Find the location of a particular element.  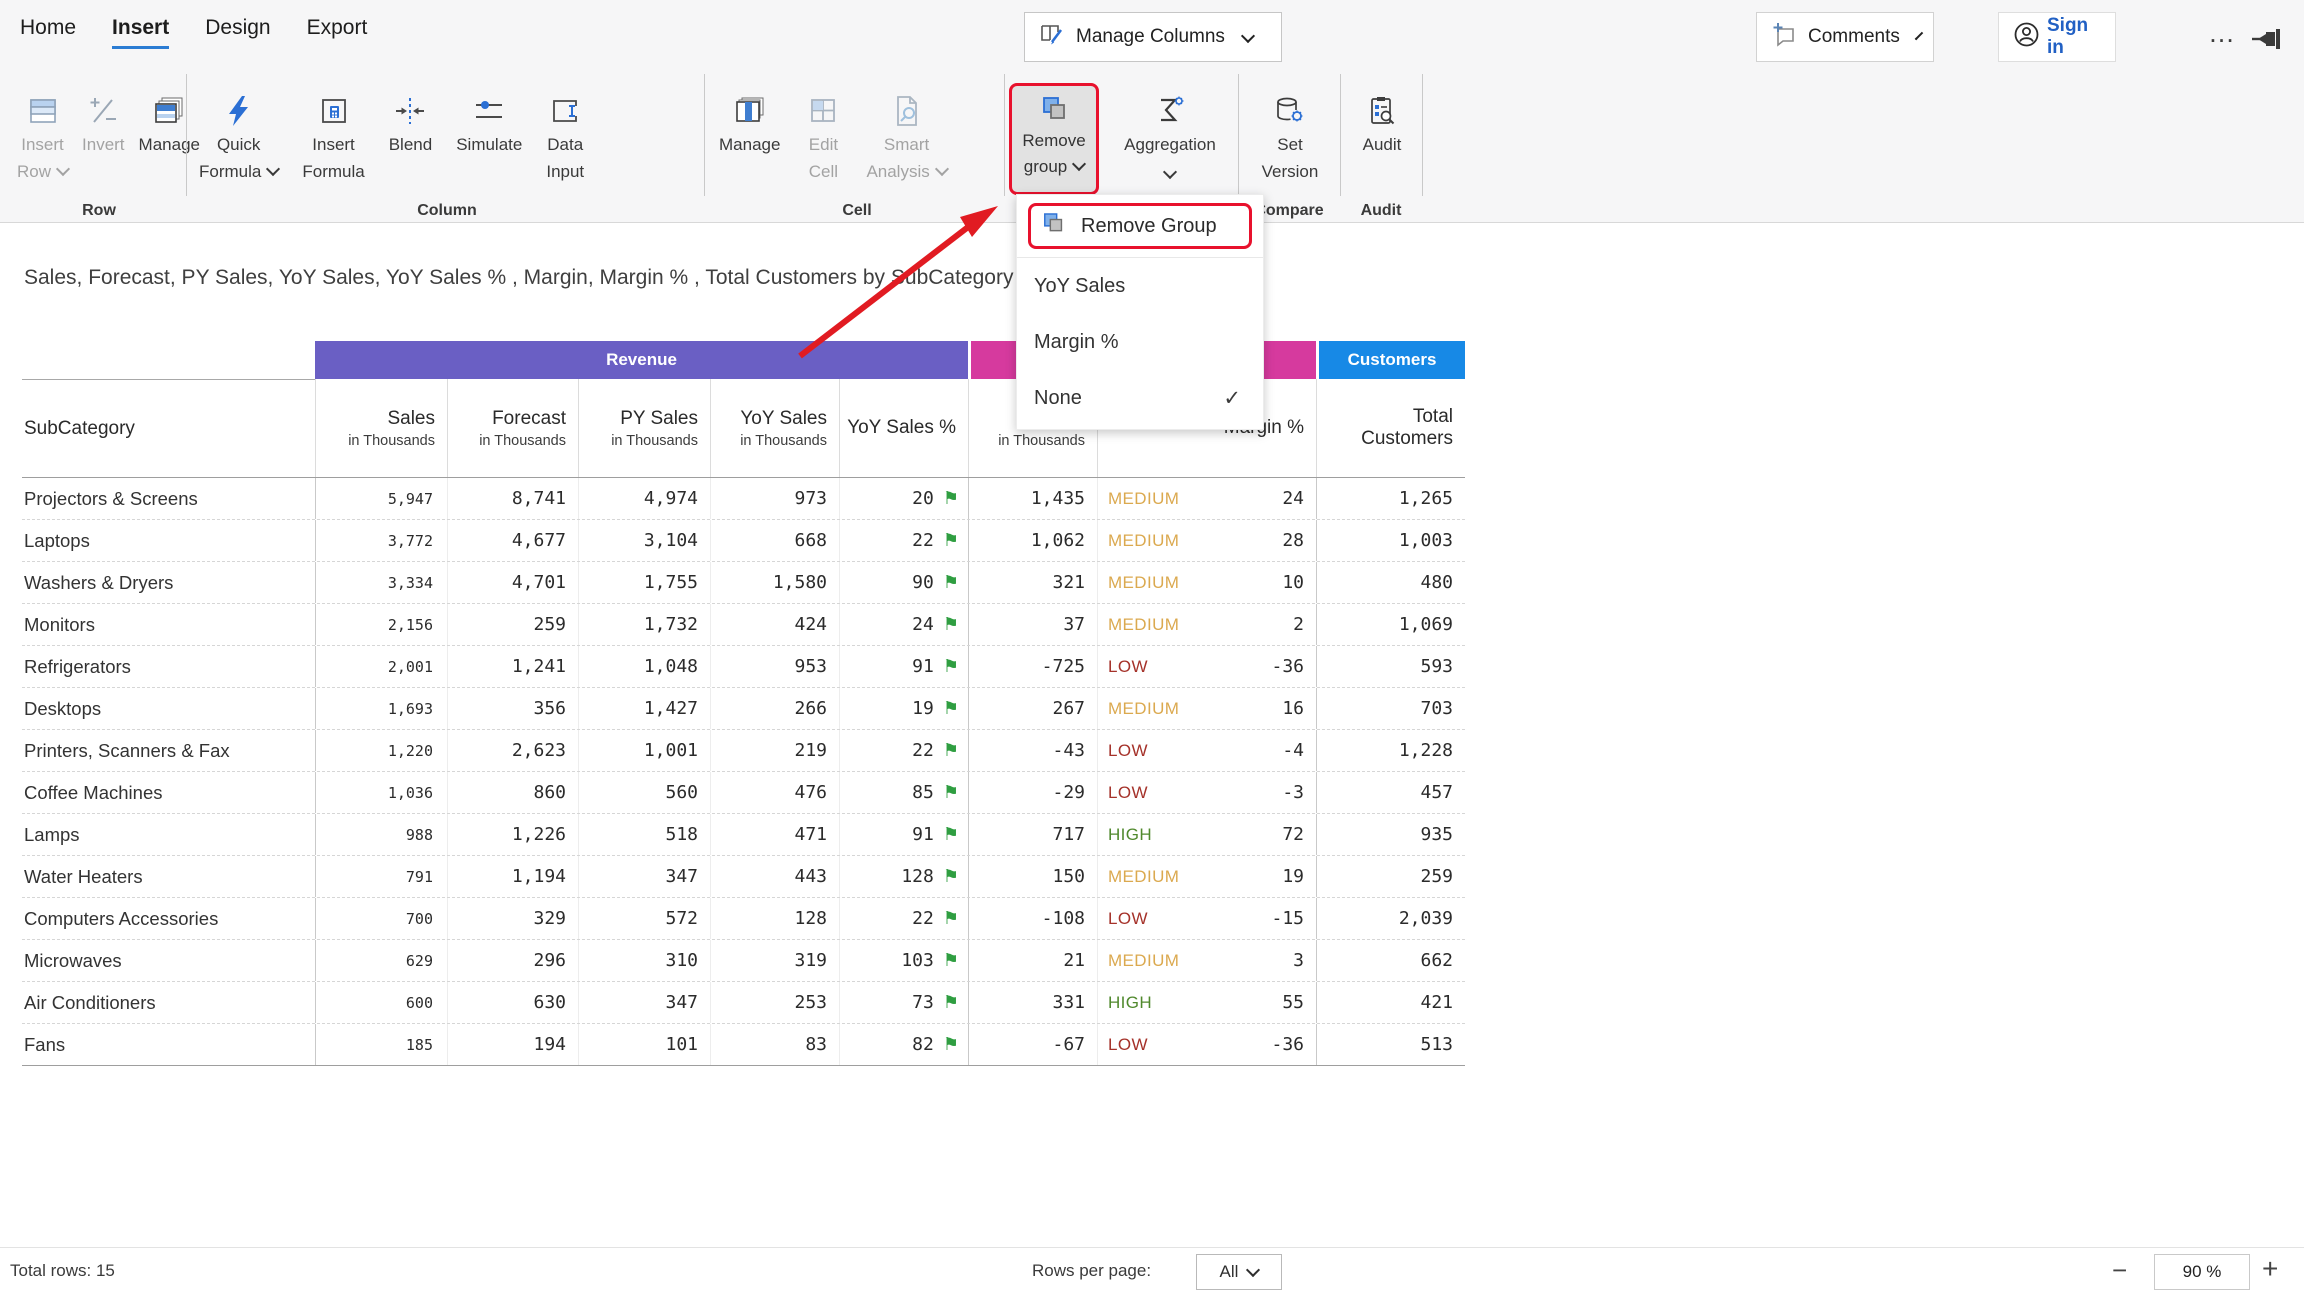

cell-py-sales: 4,974 is located at coordinates (644, 498).